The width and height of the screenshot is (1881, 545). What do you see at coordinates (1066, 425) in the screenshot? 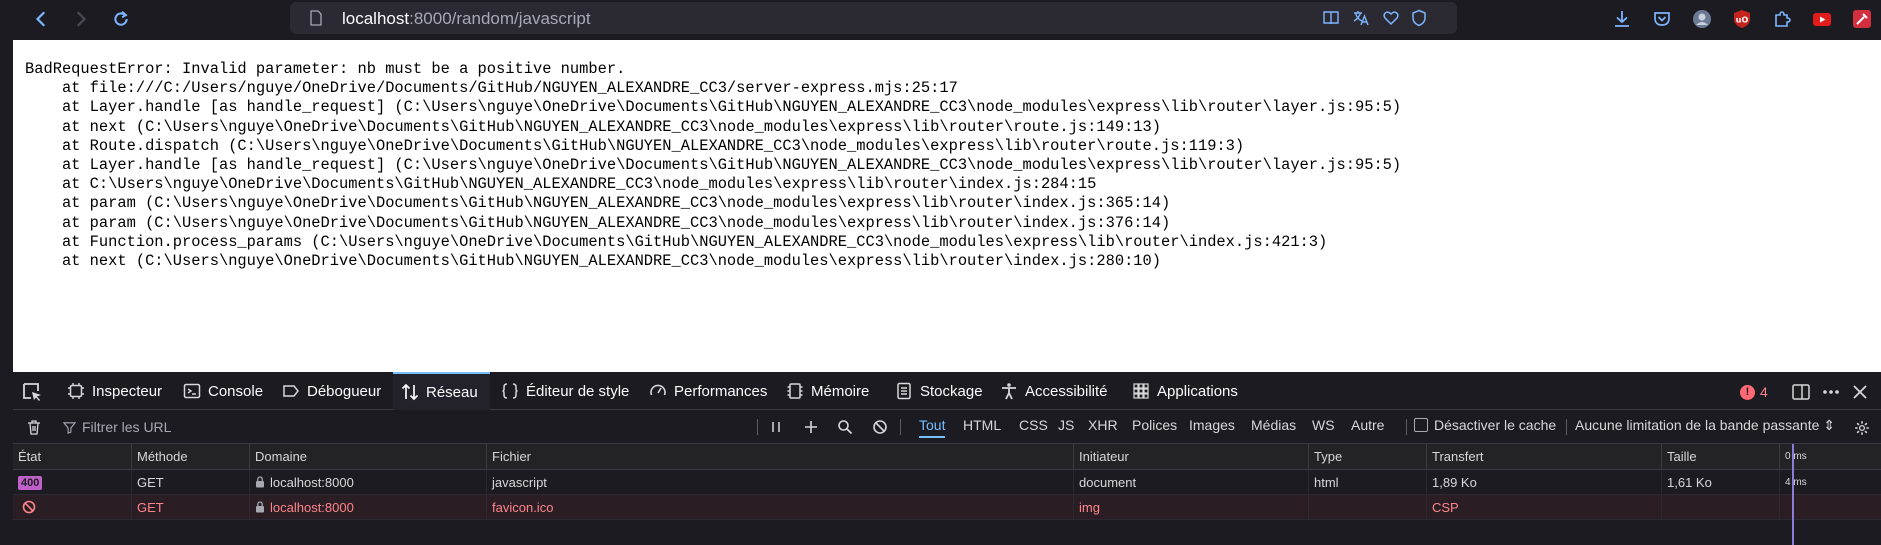
I see `filter-js: JS` at bounding box center [1066, 425].